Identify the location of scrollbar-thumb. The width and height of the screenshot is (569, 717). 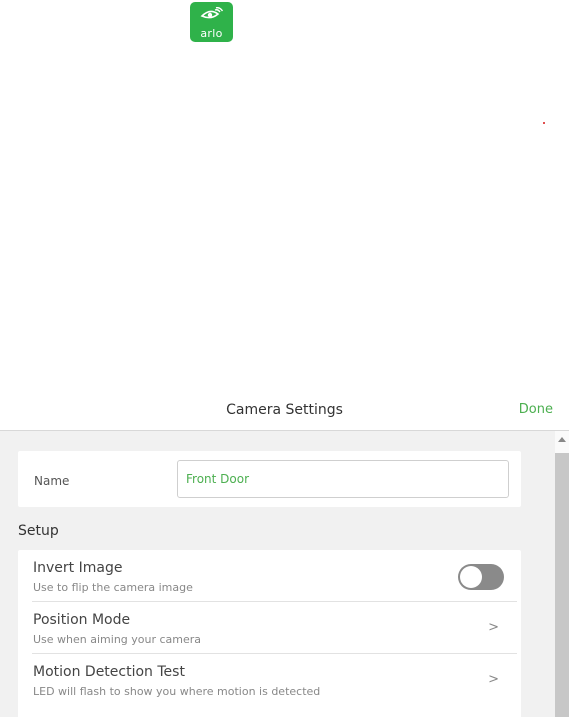
(562, 585).